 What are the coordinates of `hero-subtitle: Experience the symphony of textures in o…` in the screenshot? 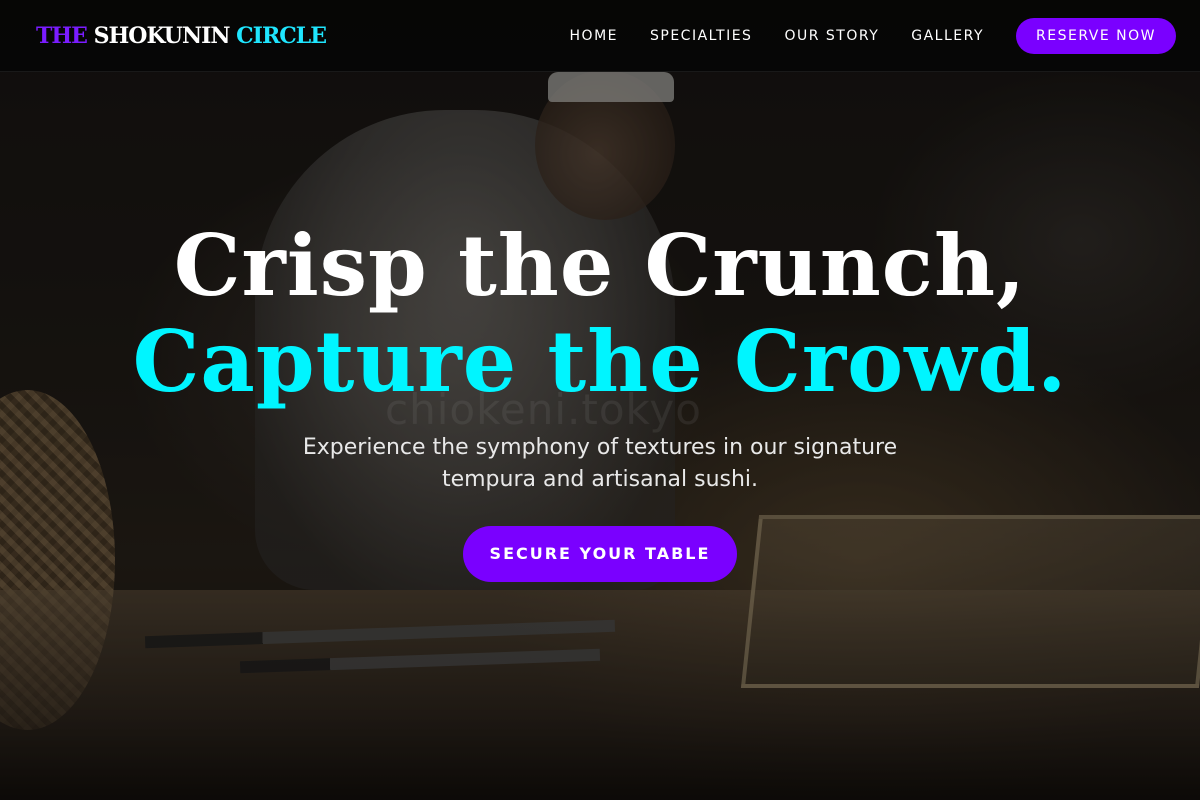 It's located at (600, 463).